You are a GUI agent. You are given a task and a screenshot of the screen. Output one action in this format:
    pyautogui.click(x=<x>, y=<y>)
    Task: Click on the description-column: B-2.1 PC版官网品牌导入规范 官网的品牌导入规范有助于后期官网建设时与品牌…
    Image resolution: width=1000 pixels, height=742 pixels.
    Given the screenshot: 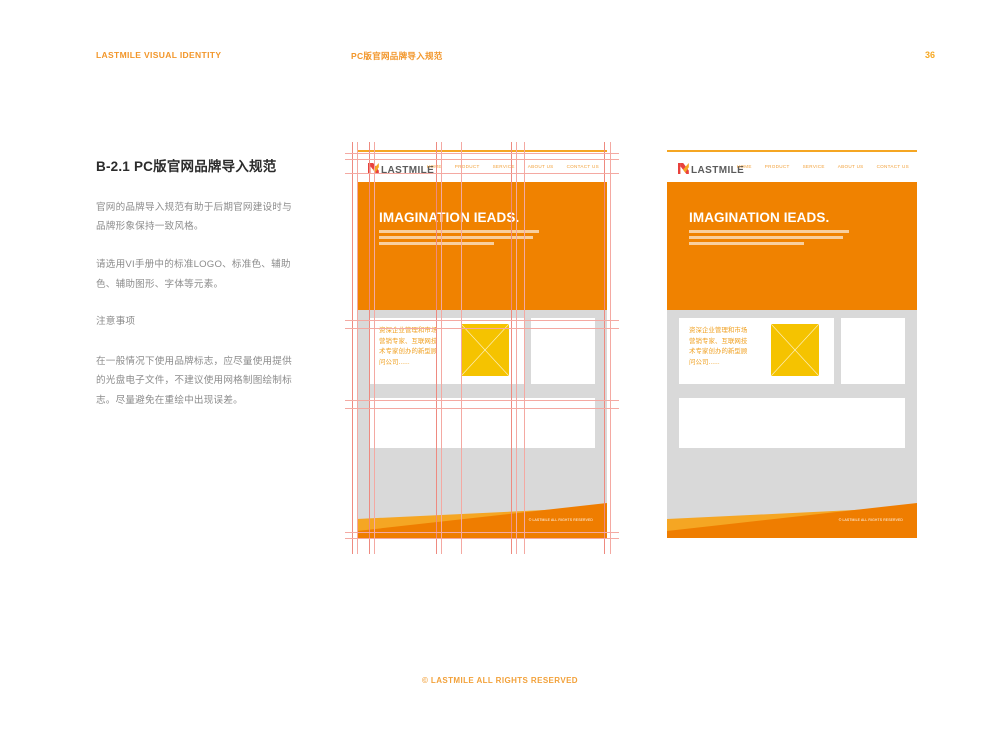 What is the action you would take?
    pyautogui.click(x=194, y=293)
    